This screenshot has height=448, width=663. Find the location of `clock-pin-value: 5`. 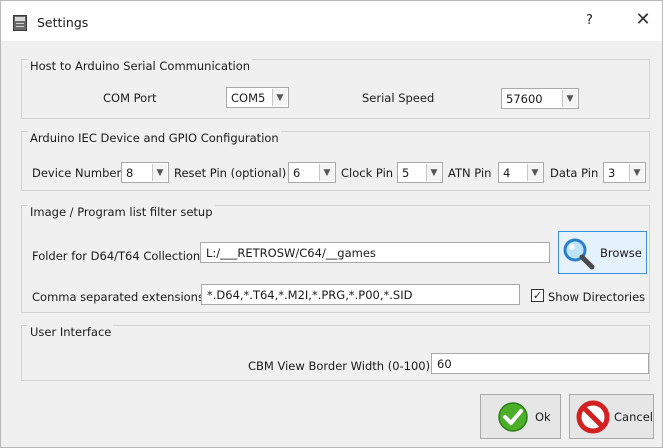

clock-pin-value: 5 is located at coordinates (406, 172).